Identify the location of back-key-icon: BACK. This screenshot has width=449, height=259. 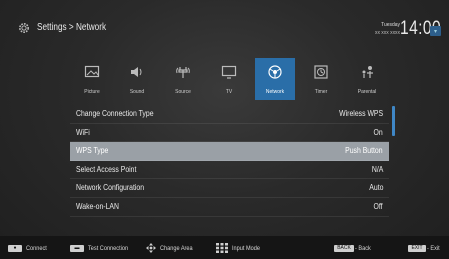
(344, 248).